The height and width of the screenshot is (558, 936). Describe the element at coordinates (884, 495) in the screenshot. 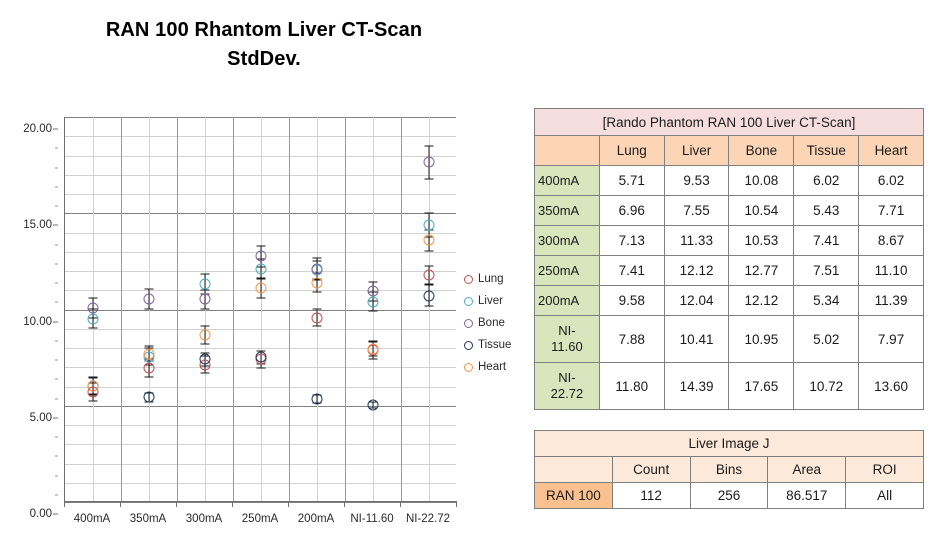

I see `sub-table-cell: All` at that location.